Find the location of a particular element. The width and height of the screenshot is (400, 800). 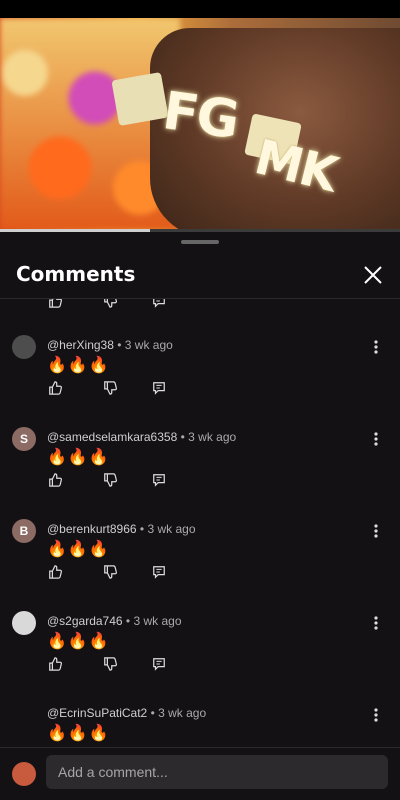

diamond-ring-cube is located at coordinates (140, 99).